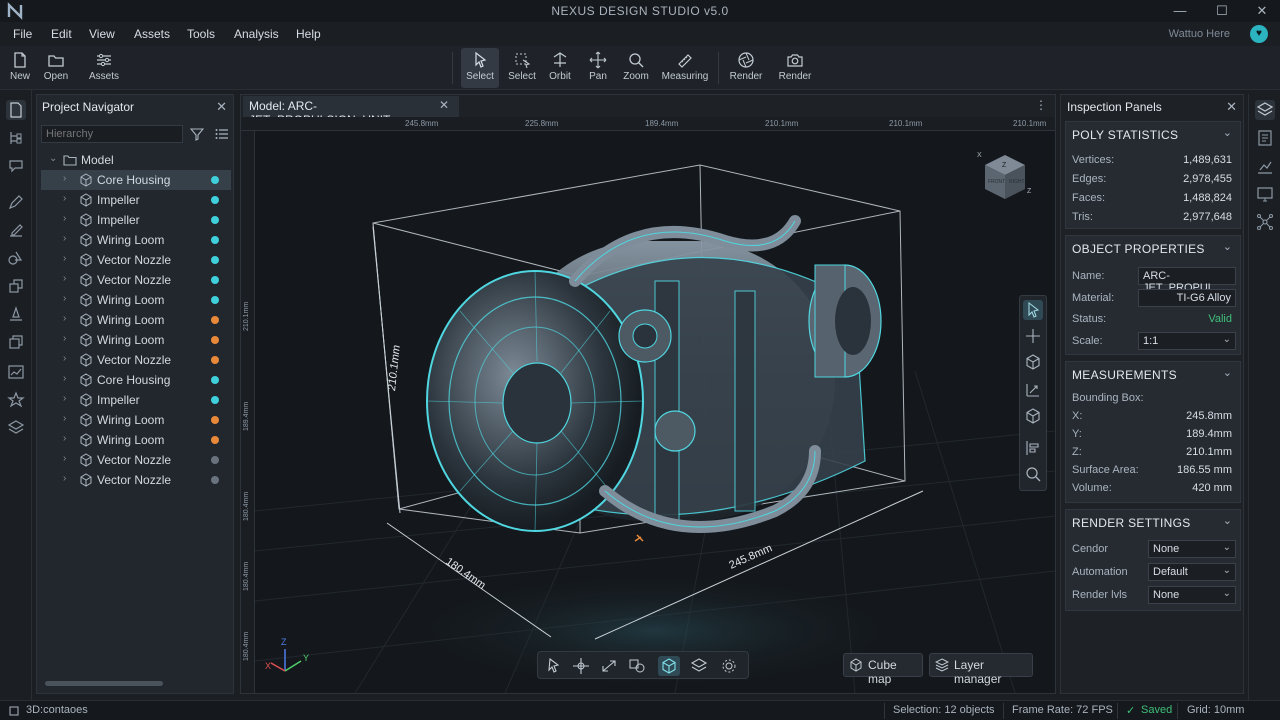 This screenshot has height=720, width=1280. Describe the element at coordinates (256, 34) in the screenshot. I see `menu-analysis: Analysis` at that location.